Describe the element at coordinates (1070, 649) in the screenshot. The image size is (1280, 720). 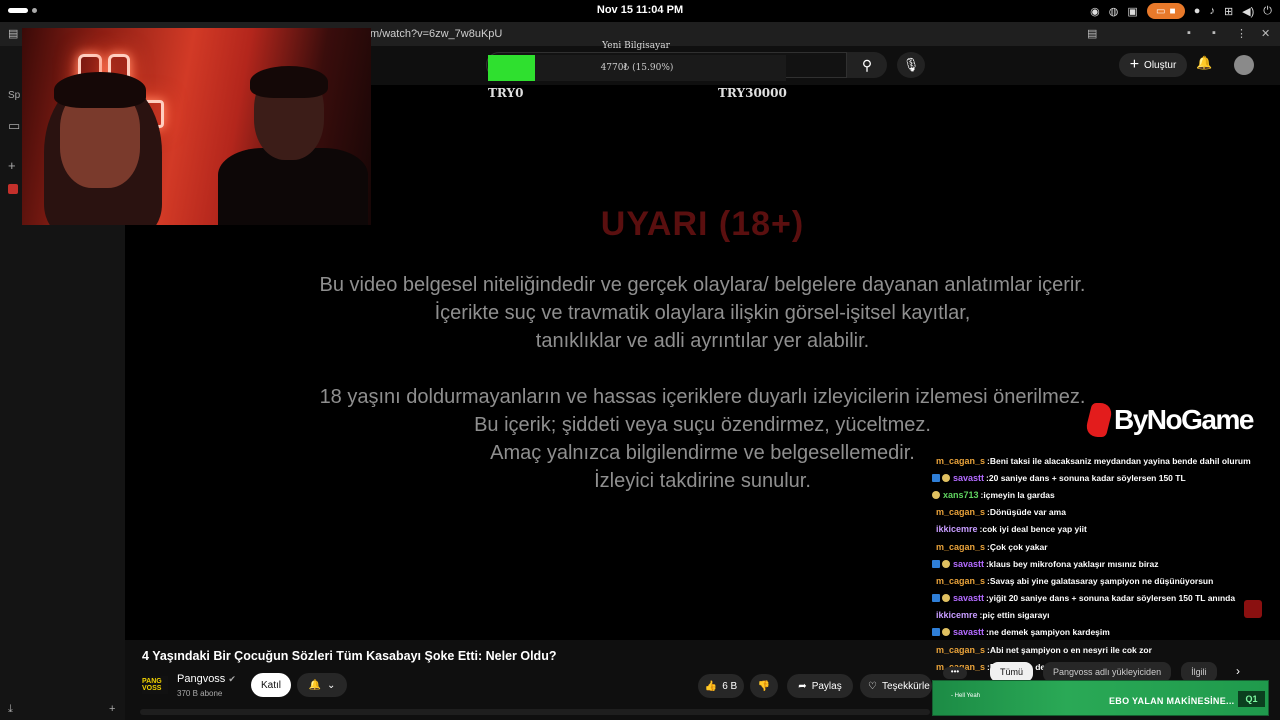
I see `chat-text: Abi net şampiyon o en nesyri ile cok zor` at that location.